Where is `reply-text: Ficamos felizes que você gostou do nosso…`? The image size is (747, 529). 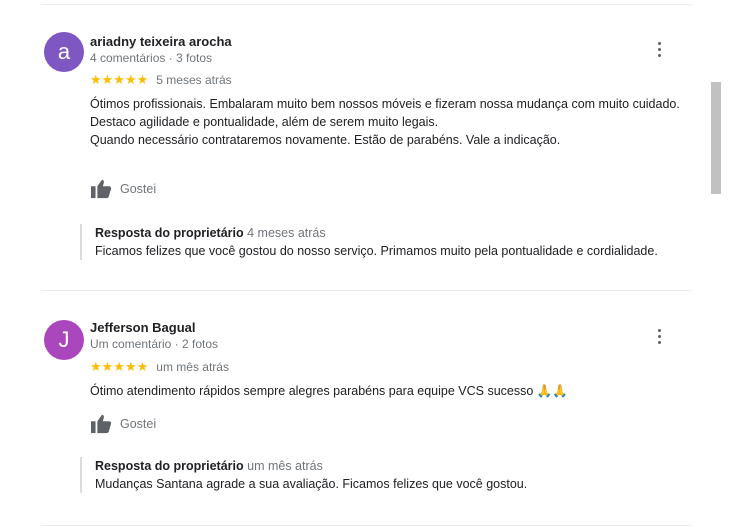
reply-text: Ficamos felizes que você gostou do nosso… is located at coordinates (376, 251).